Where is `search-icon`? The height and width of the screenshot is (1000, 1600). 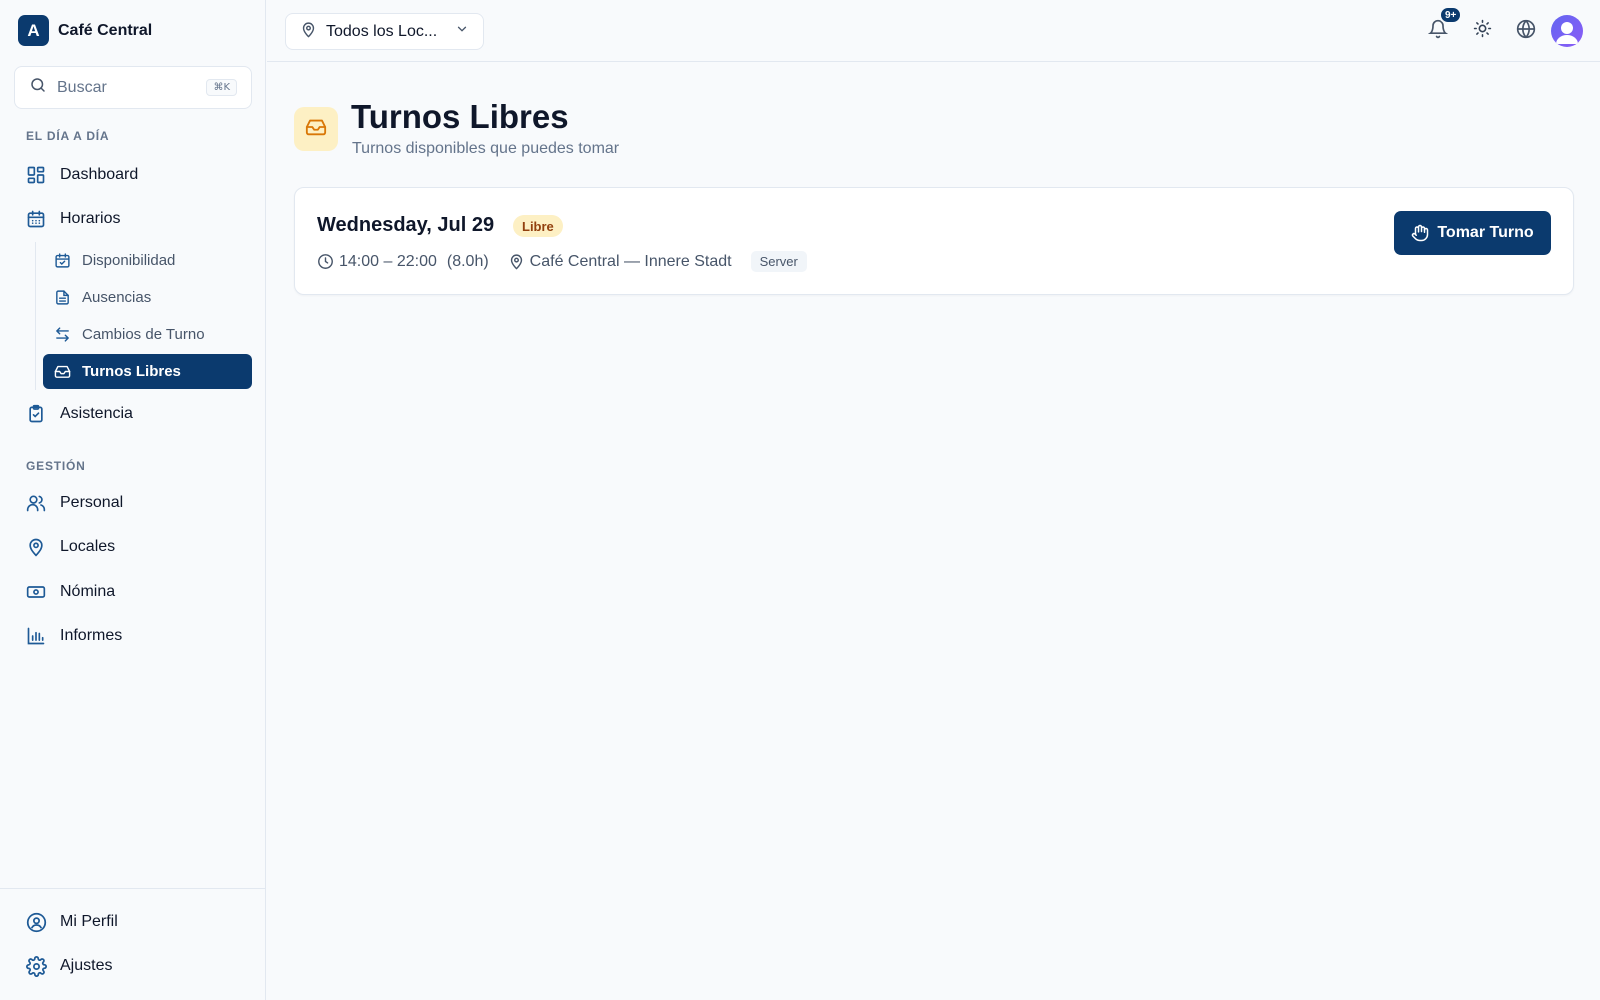
search-icon is located at coordinates (38, 87).